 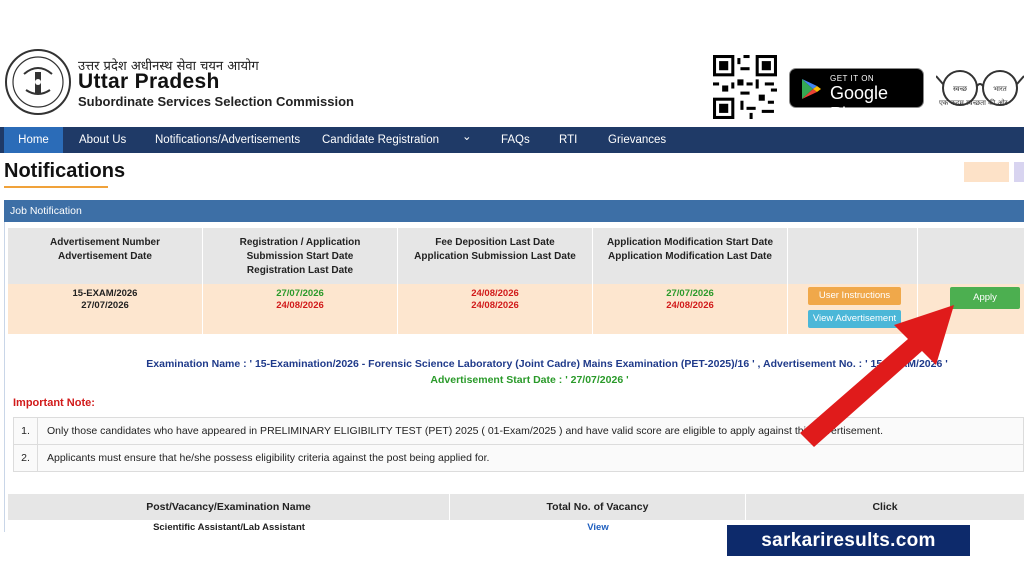 I want to click on adv-date: 27/07/2026, so click(x=105, y=305).